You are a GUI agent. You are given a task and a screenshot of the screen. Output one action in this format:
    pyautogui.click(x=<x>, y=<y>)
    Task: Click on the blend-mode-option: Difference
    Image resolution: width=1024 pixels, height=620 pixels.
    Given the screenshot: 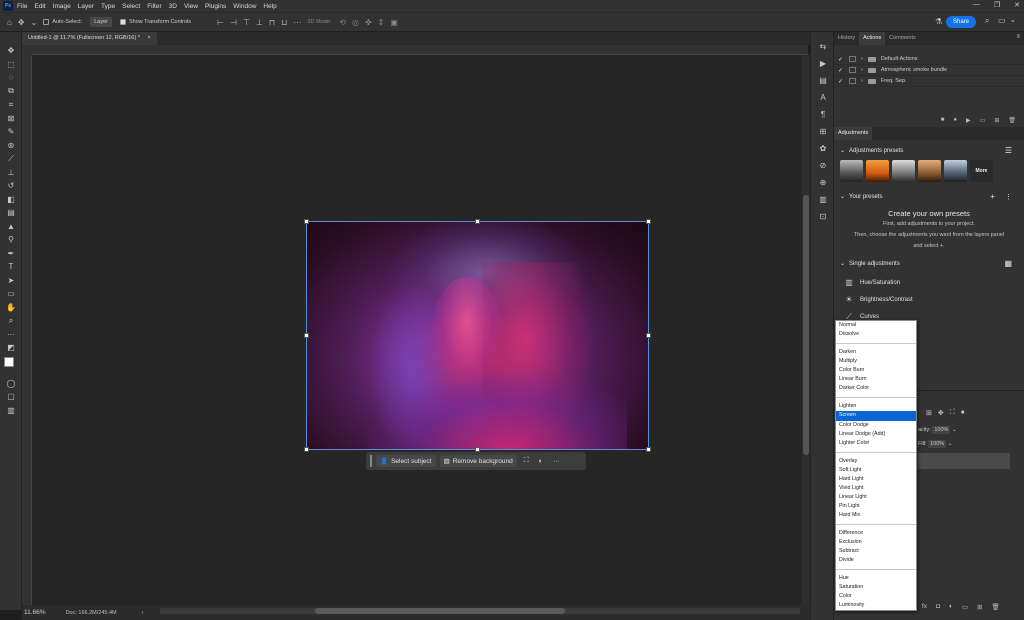 What is the action you would take?
    pyautogui.click(x=876, y=533)
    